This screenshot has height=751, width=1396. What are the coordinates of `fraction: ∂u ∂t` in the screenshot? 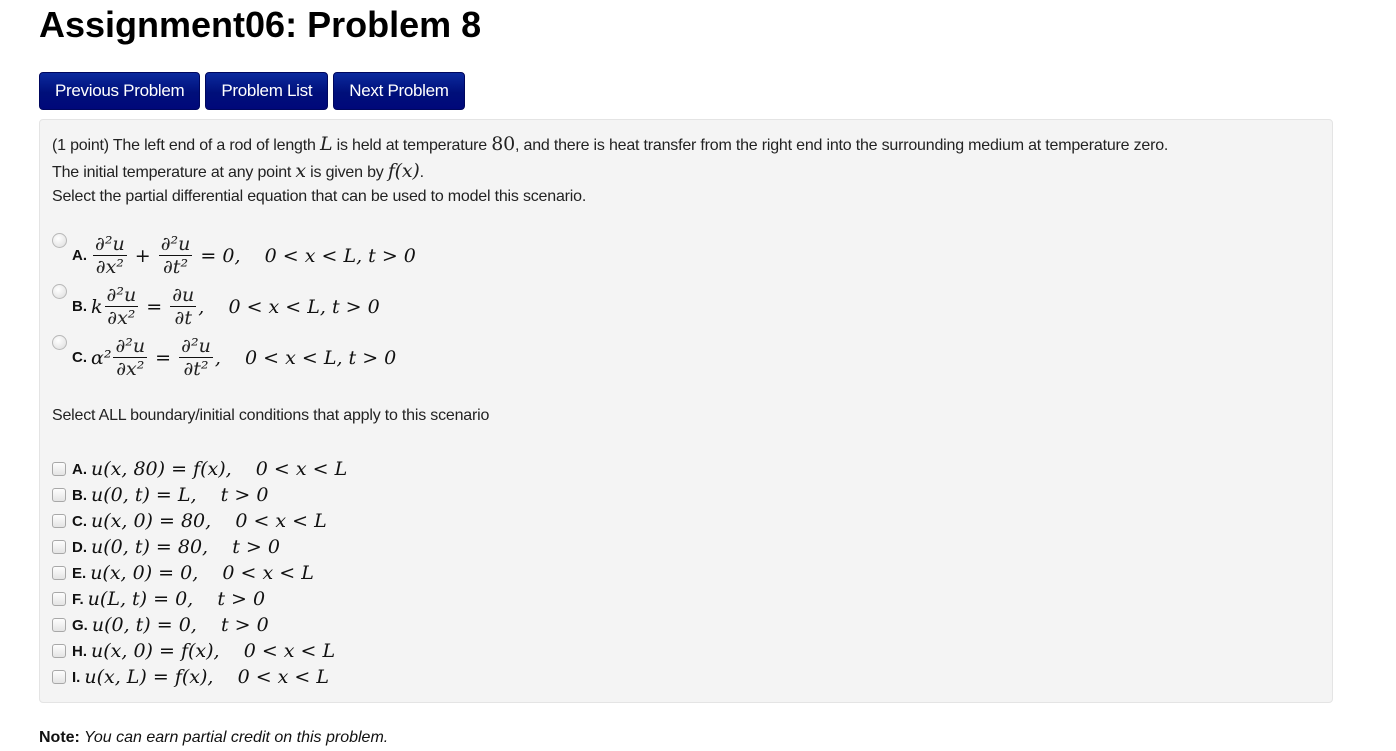 It's located at (183, 306).